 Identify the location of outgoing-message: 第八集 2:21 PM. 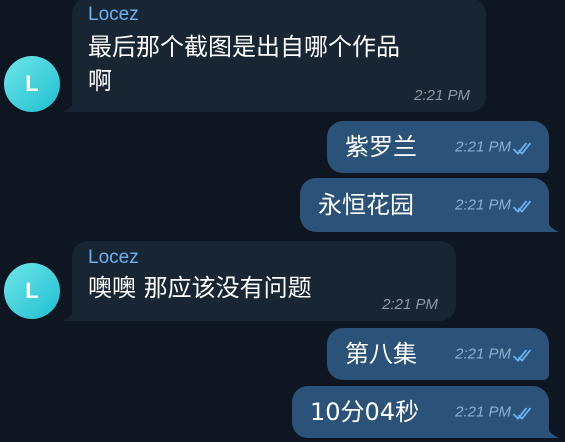
(438, 354).